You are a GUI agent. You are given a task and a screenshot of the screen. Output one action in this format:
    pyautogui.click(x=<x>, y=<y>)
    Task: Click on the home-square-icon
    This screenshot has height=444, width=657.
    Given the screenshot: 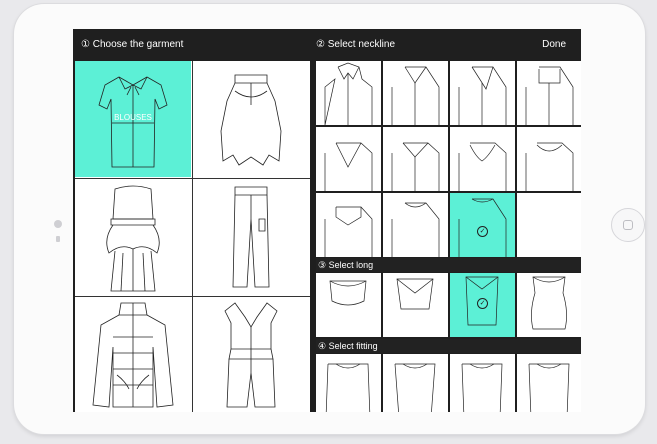 What is the action you would take?
    pyautogui.click(x=628, y=225)
    